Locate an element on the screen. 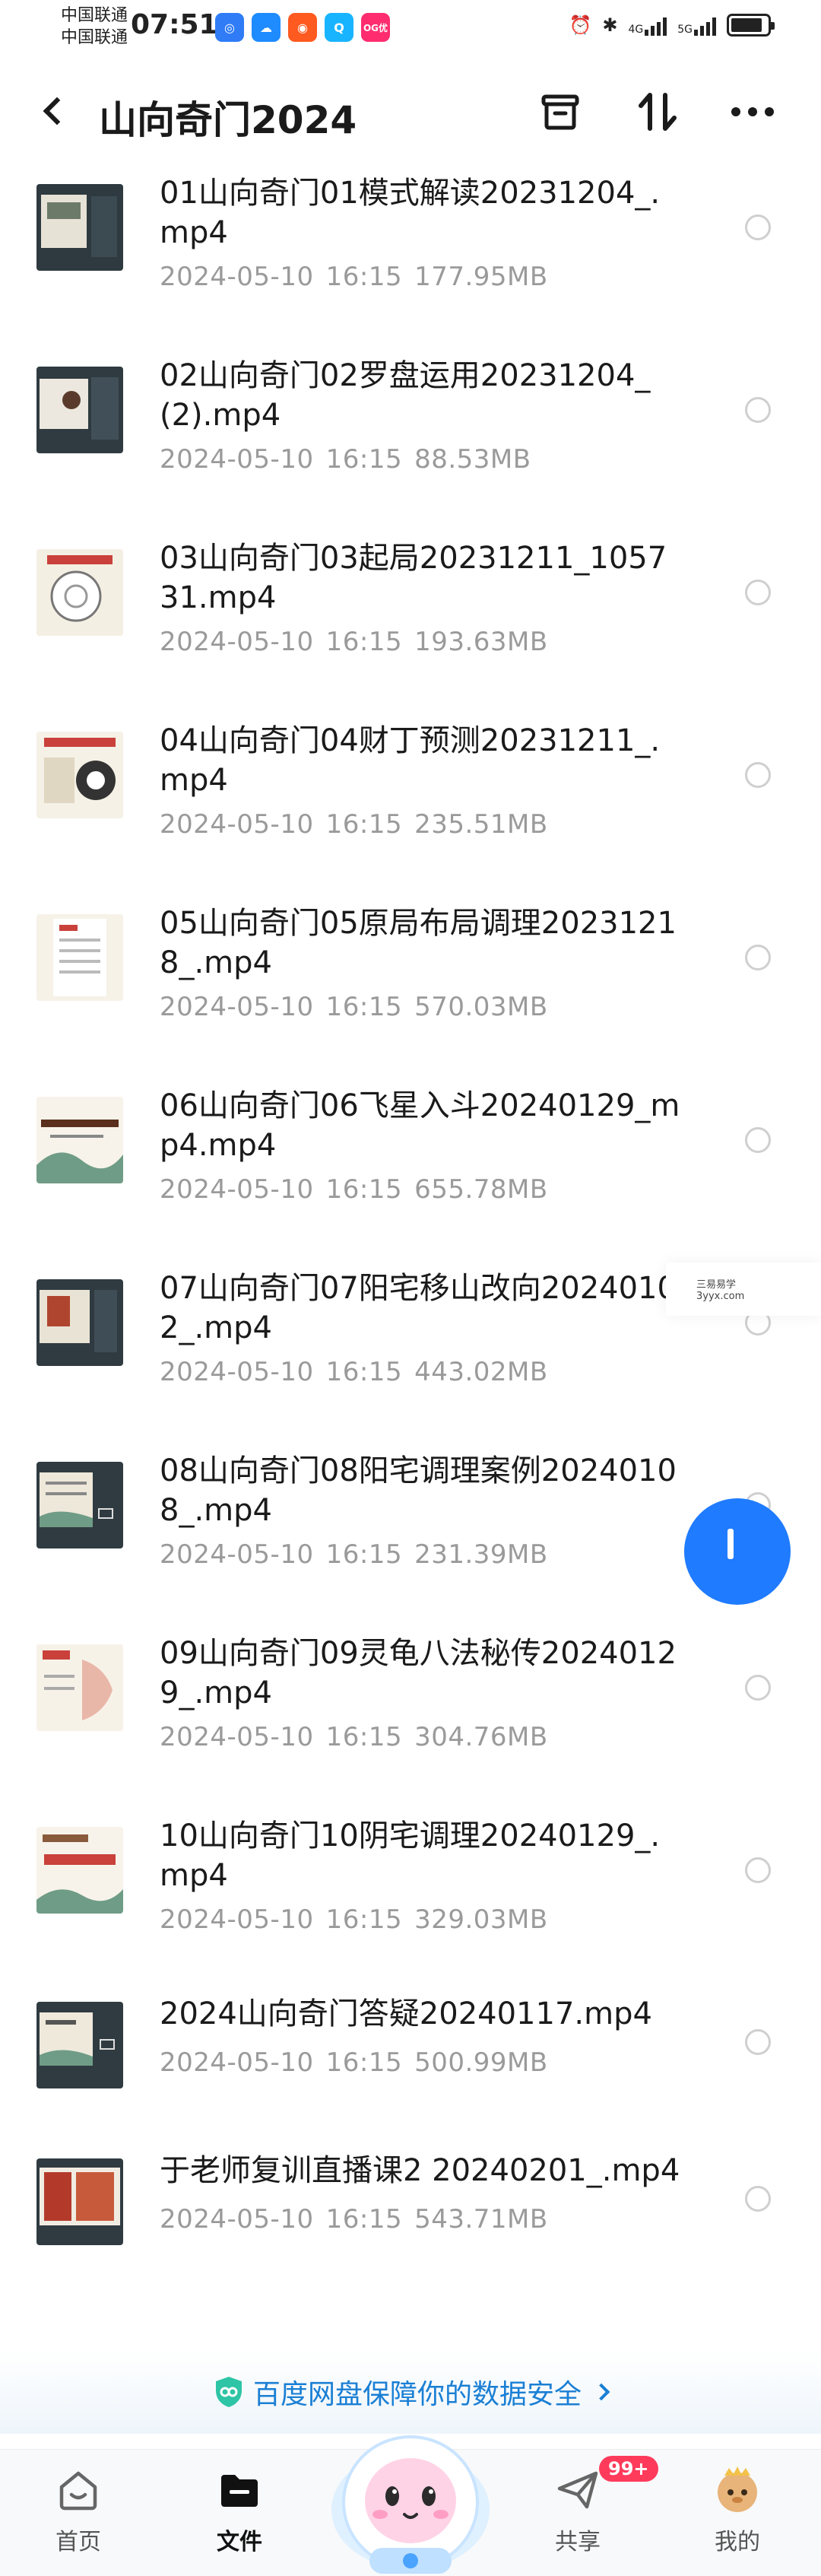  back-button is located at coordinates (52, 111).